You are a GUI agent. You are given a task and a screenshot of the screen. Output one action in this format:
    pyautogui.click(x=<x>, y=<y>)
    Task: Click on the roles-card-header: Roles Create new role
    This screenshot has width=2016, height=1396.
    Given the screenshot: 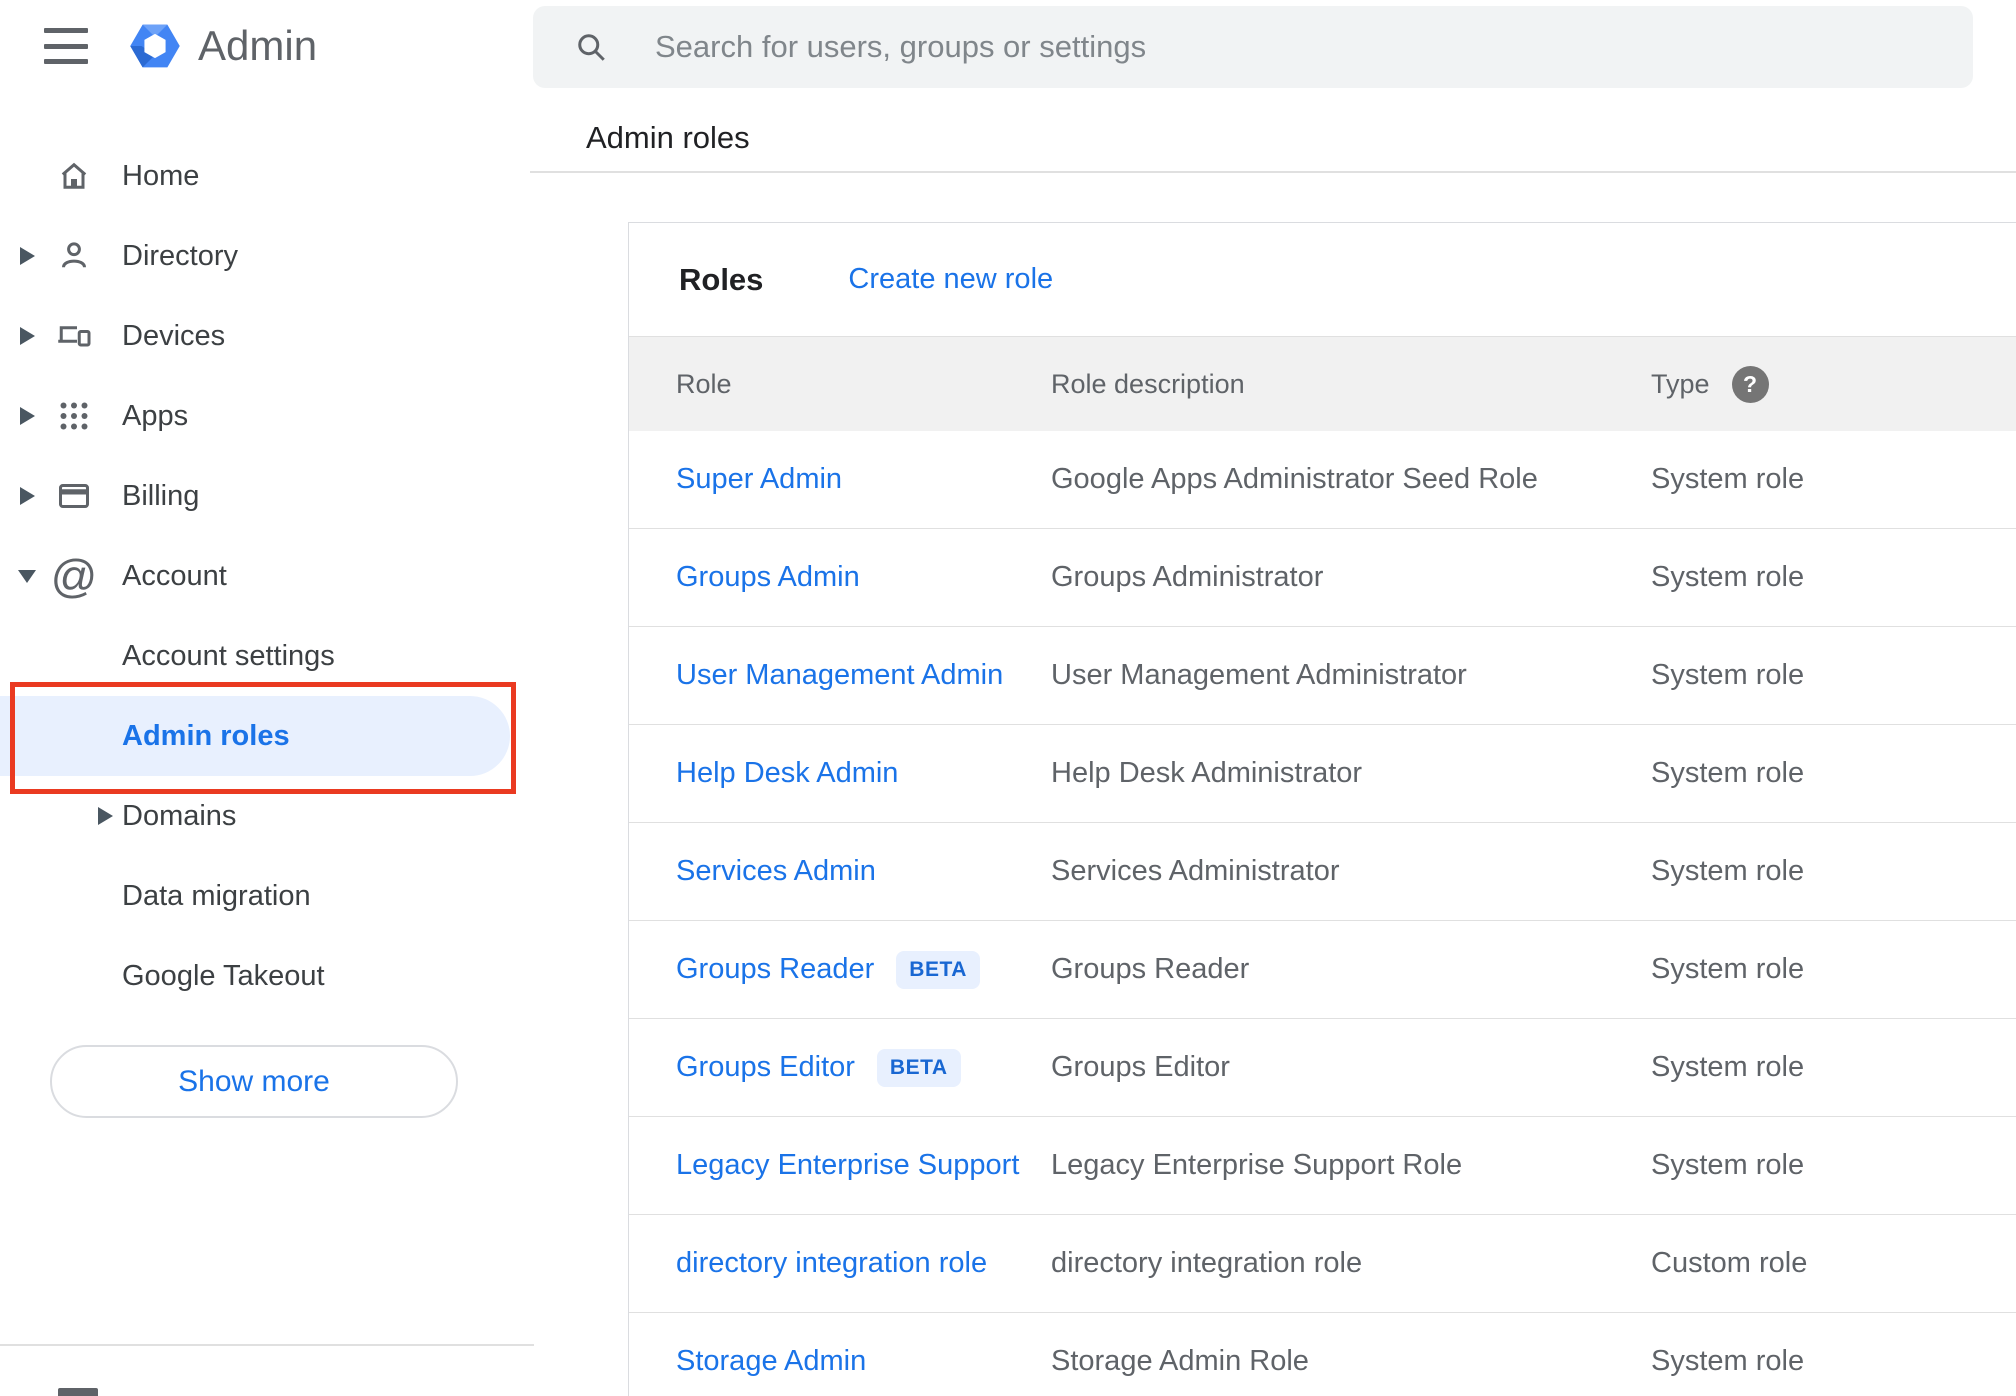 What is the action you would take?
    pyautogui.click(x=1322, y=279)
    